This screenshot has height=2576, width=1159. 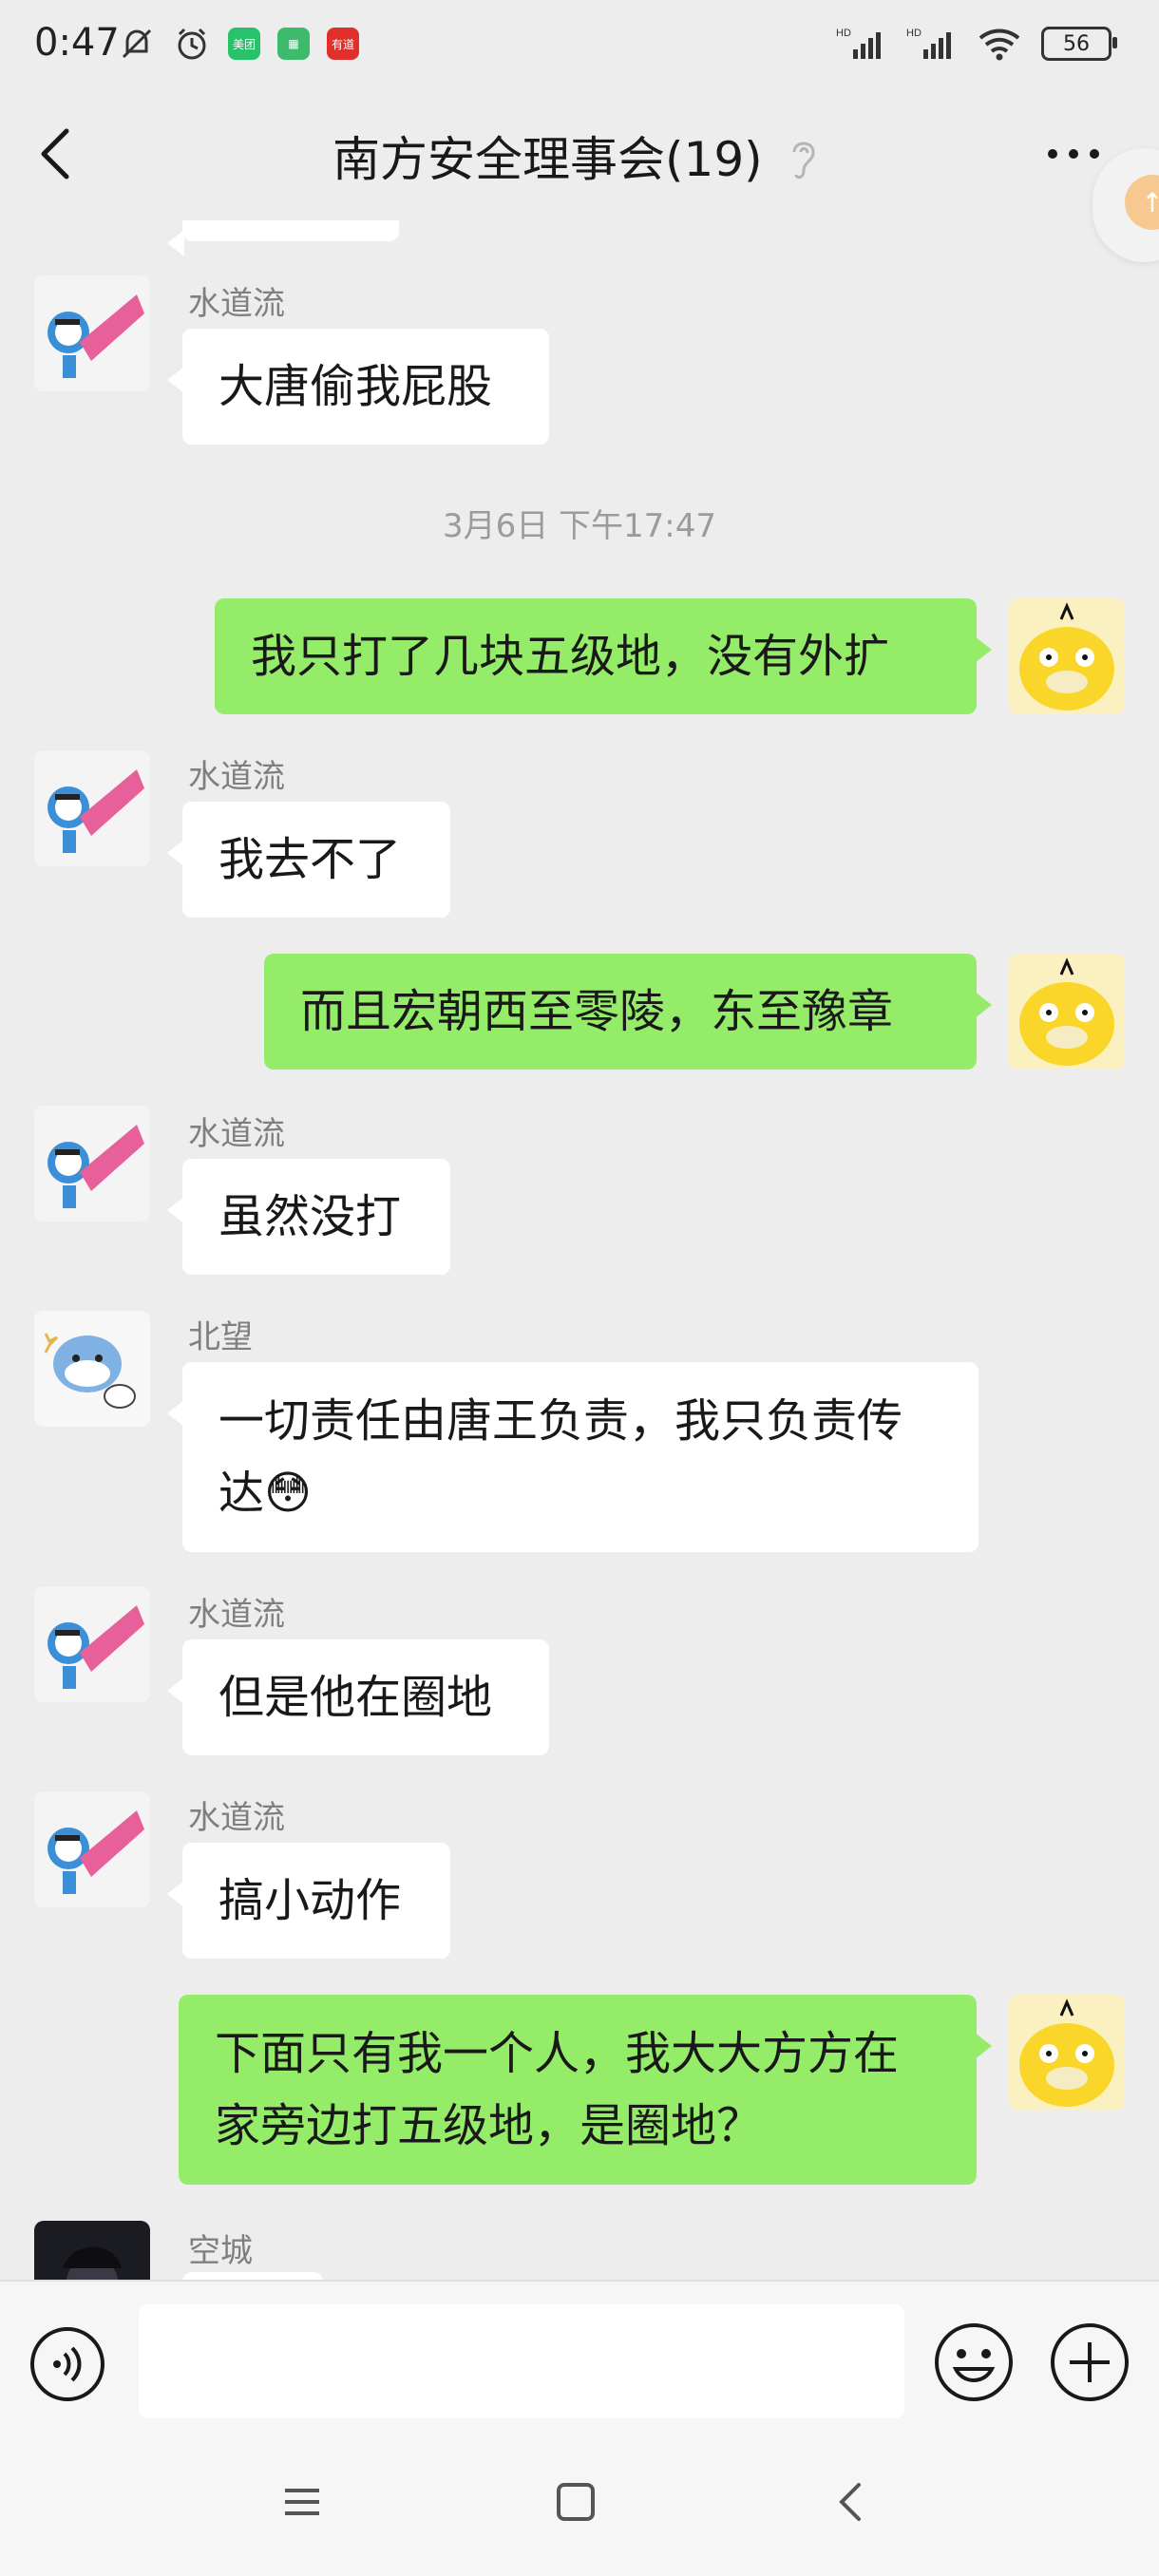 I want to click on message-bubble: 但是他在圈地, so click(x=358, y=1697).